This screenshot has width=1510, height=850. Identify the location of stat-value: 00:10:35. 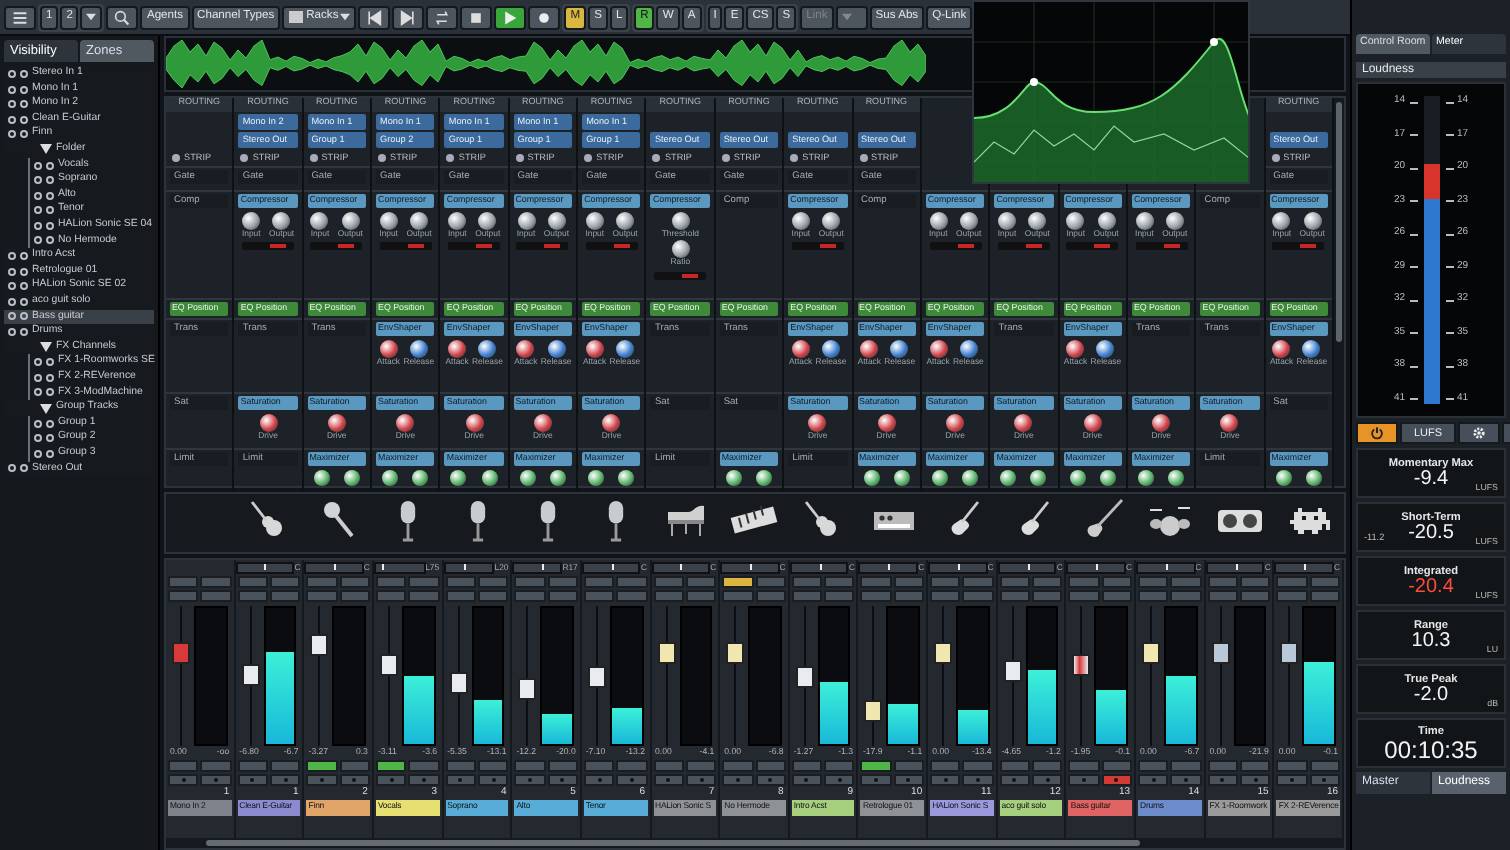
(1431, 749).